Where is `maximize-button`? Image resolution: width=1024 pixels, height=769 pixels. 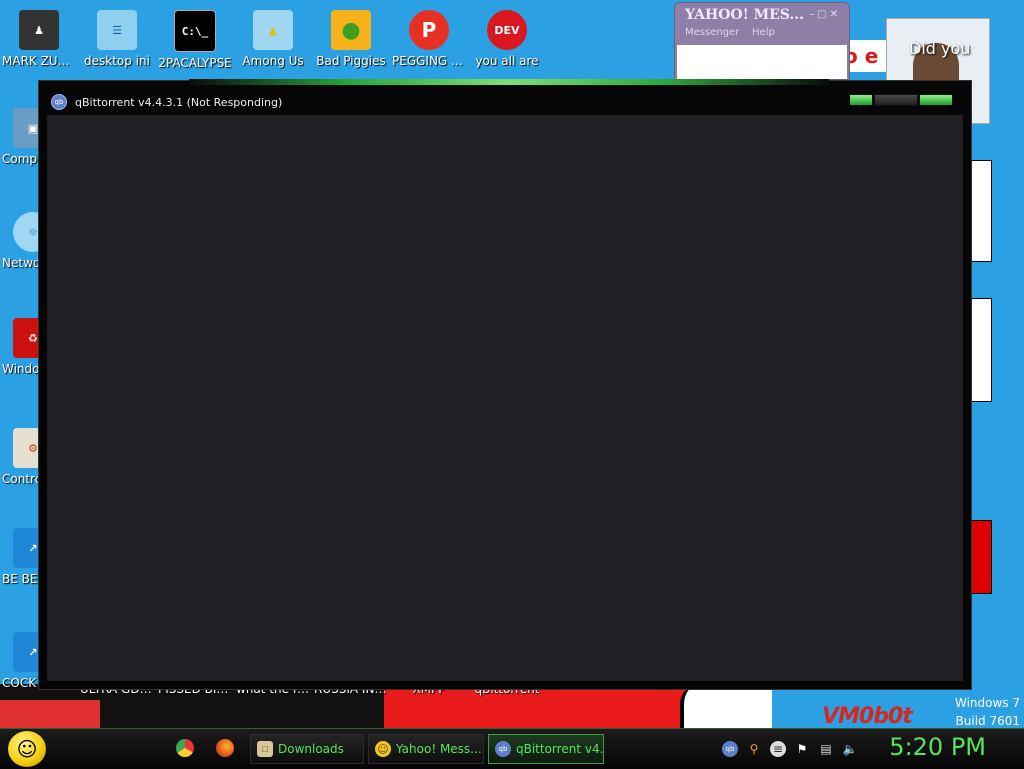 maximize-button is located at coordinates (896, 100).